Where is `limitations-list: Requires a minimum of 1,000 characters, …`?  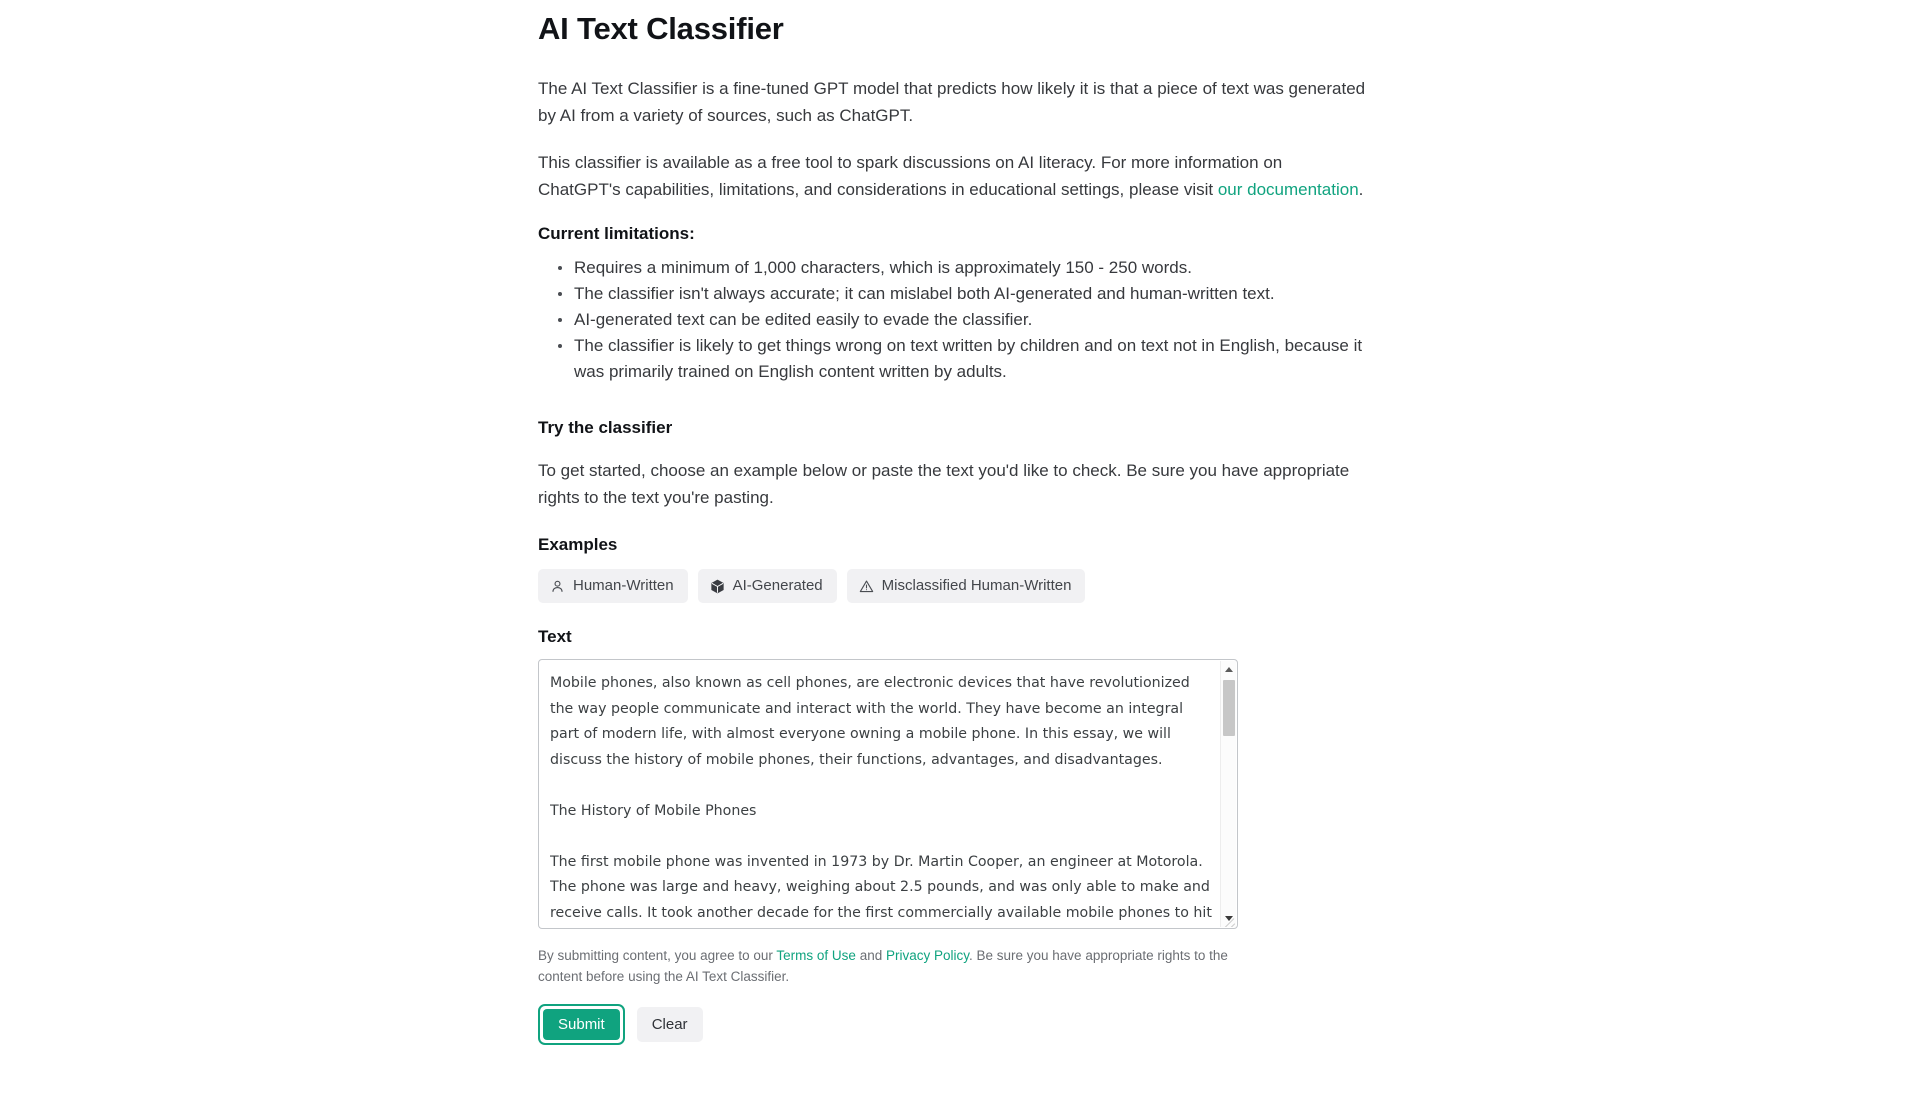
limitations-list: Requires a minimum of 1,000 characters, … is located at coordinates (953, 320).